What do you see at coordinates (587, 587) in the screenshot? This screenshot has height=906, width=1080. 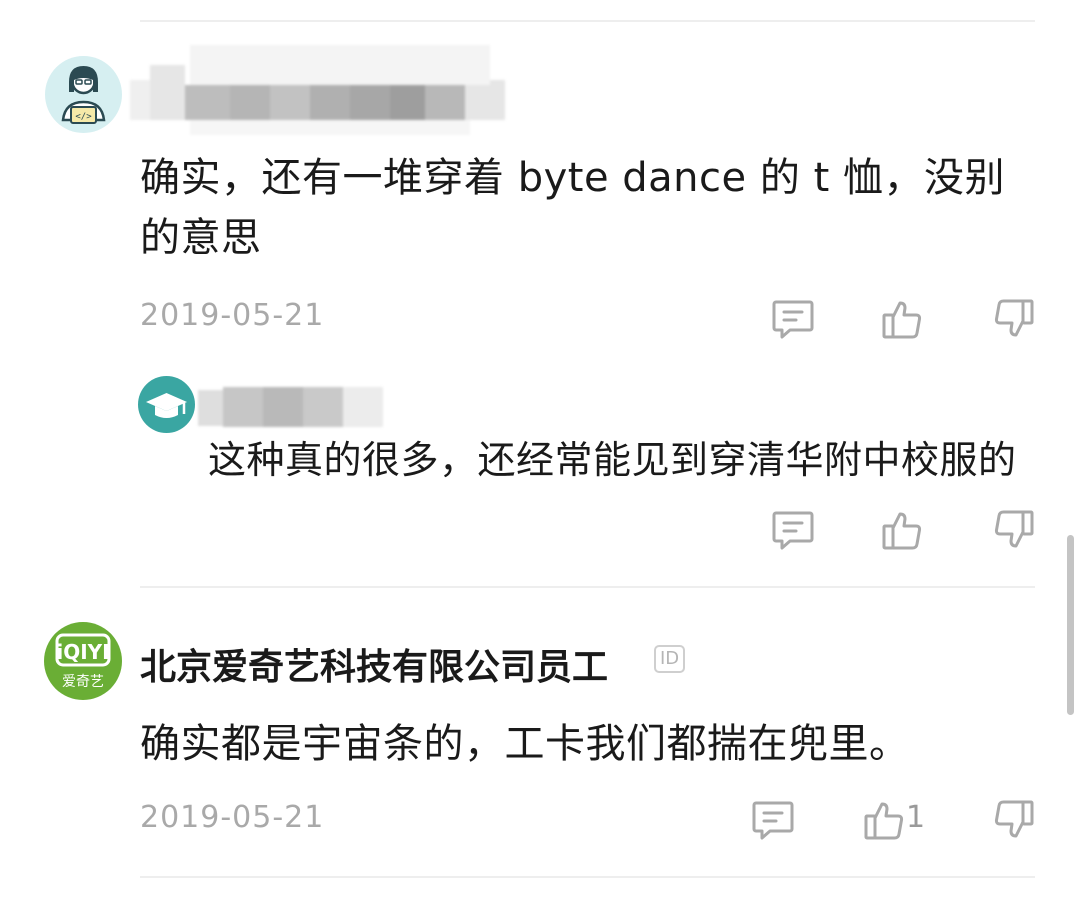 I see `comment-divider` at bounding box center [587, 587].